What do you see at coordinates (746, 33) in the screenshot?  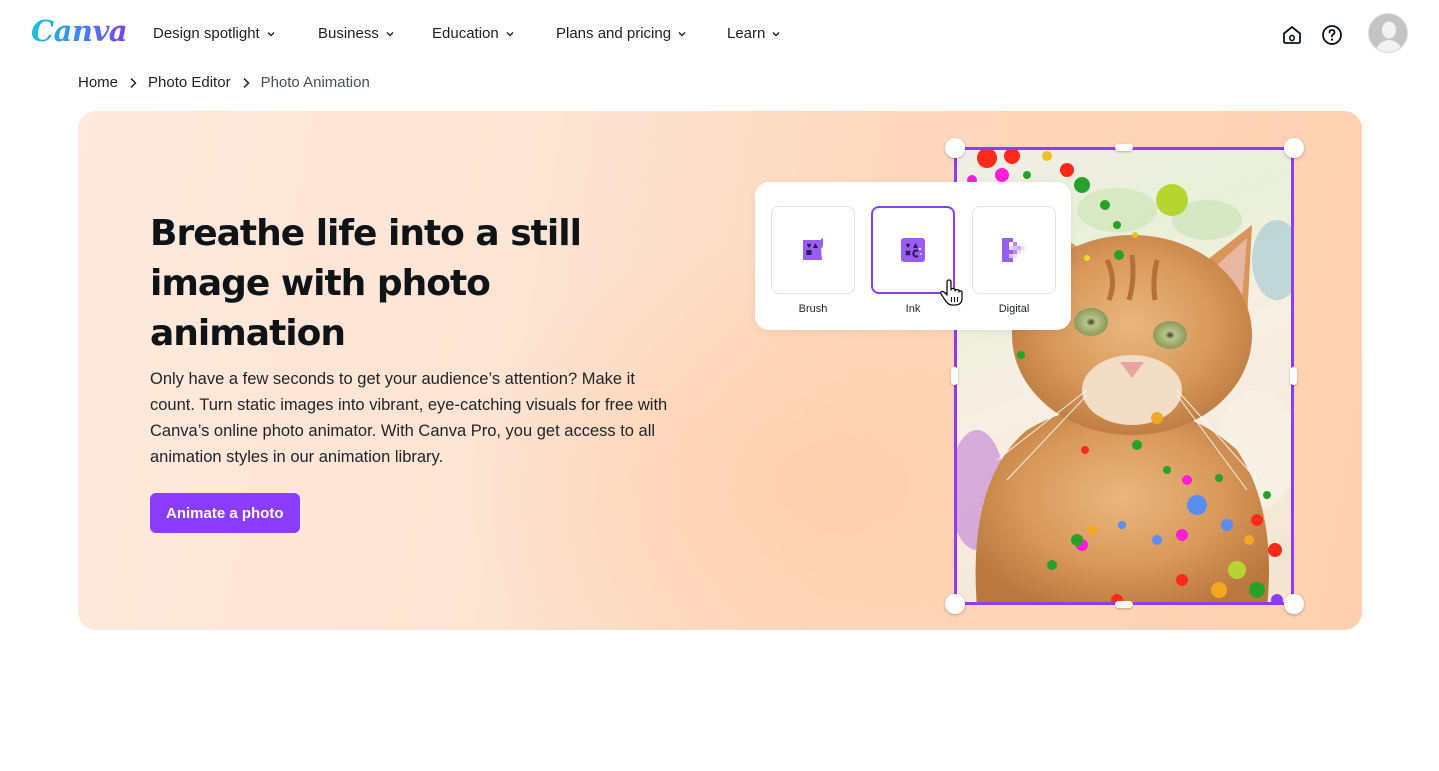 I see `nav-item-label: Learn` at bounding box center [746, 33].